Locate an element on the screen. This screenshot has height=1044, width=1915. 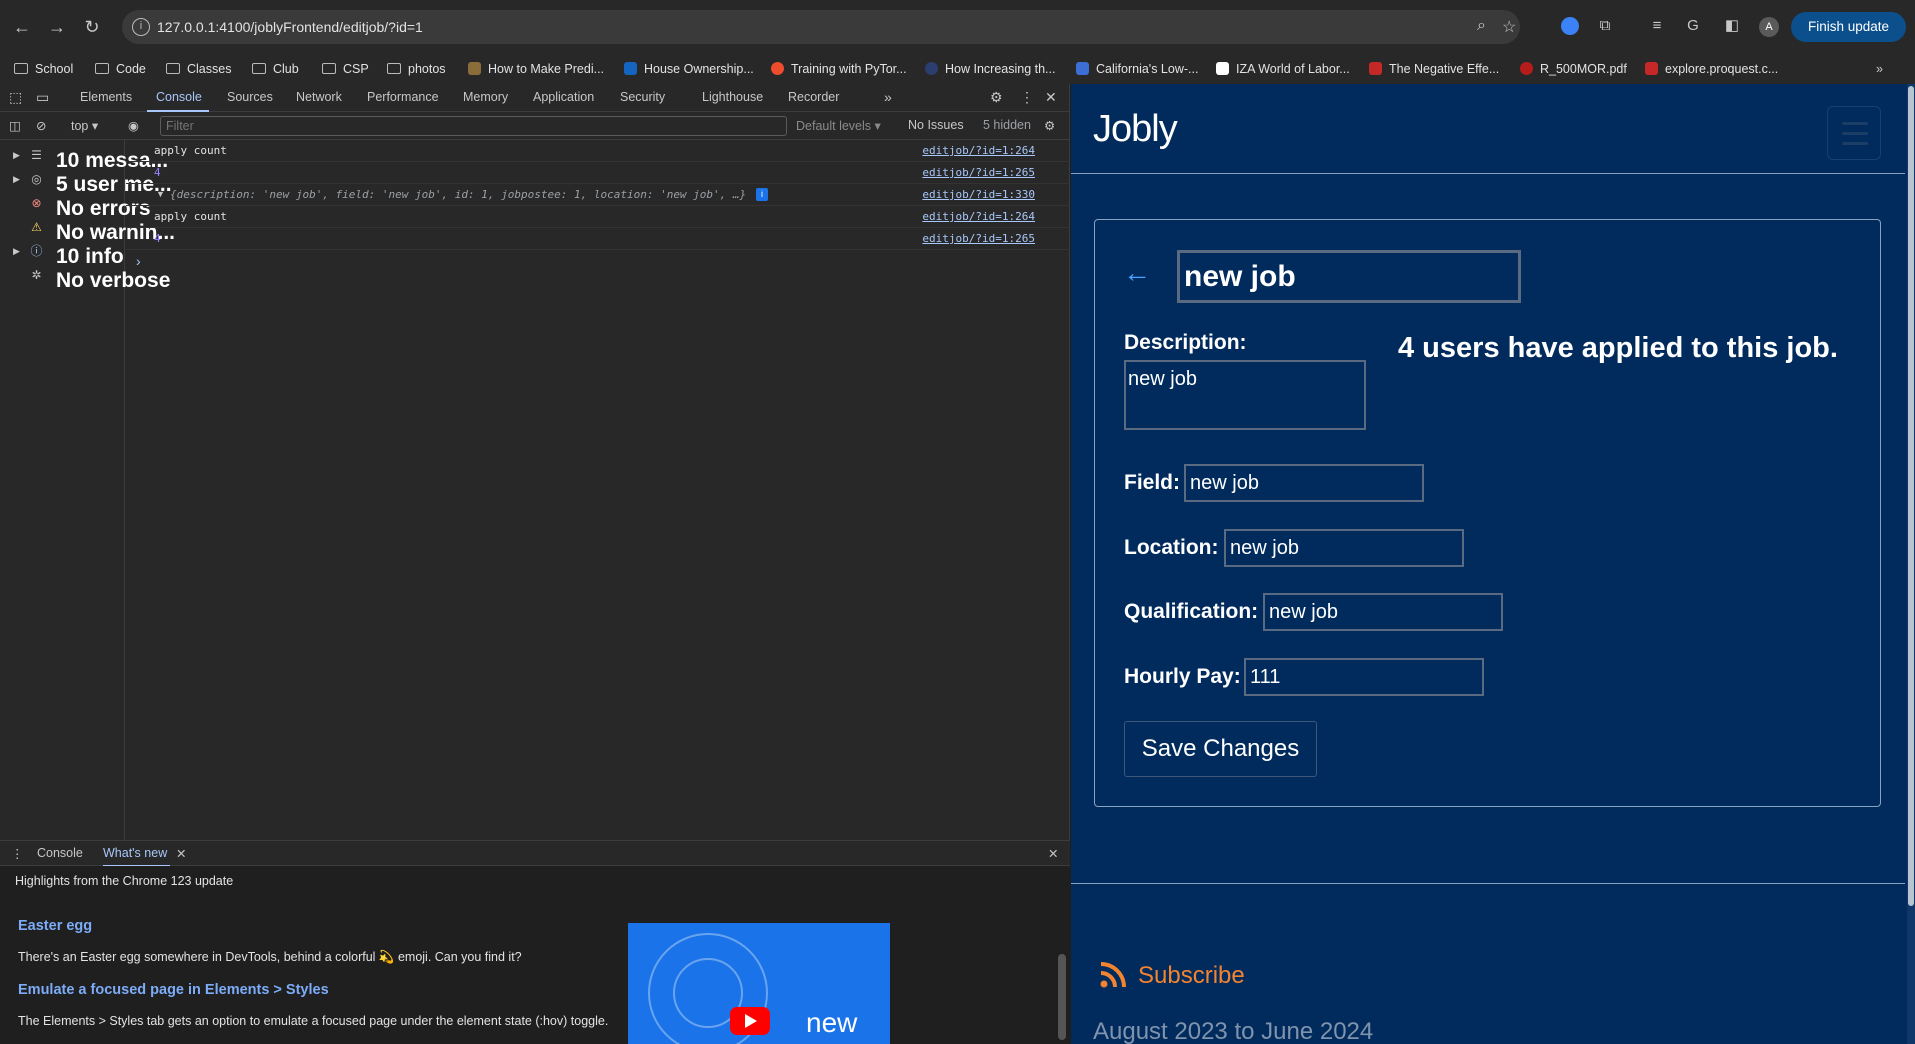
close-icon: ✕ is located at coordinates (1051, 97).